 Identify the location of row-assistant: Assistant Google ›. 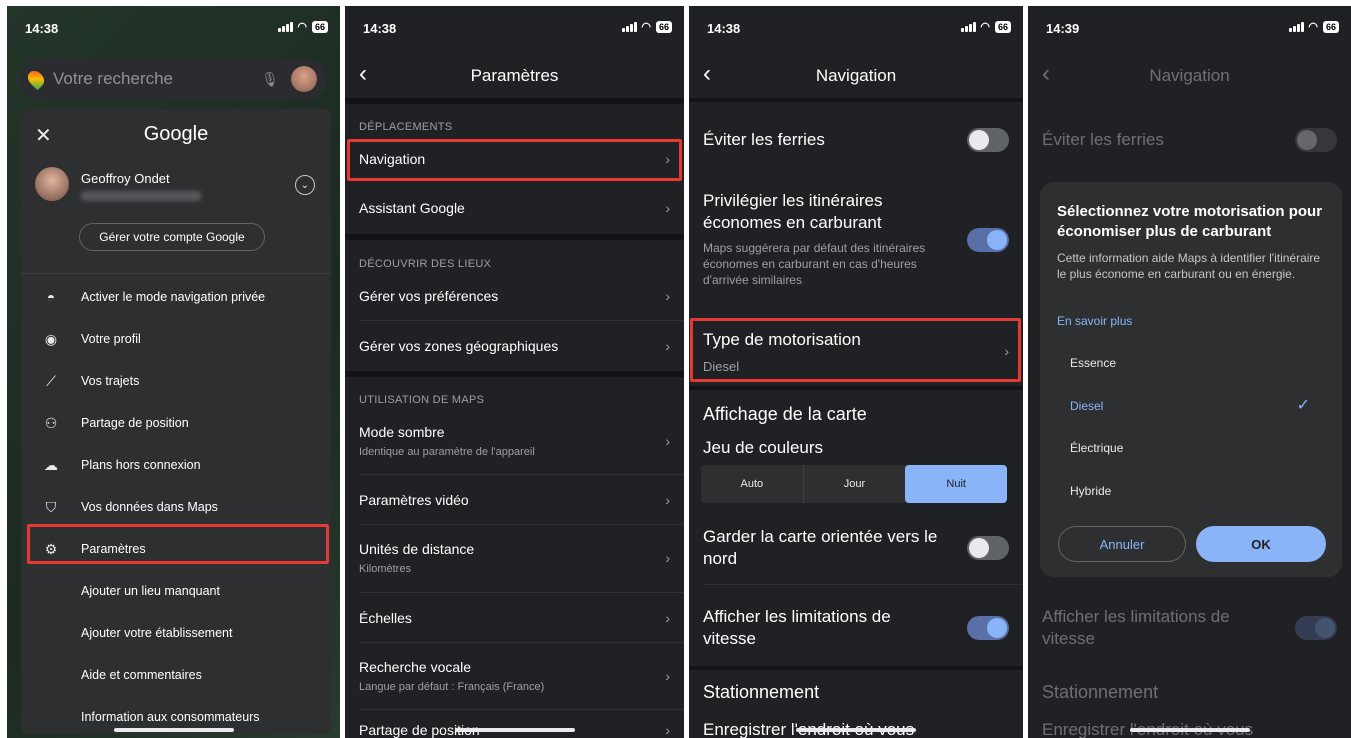
(514, 208).